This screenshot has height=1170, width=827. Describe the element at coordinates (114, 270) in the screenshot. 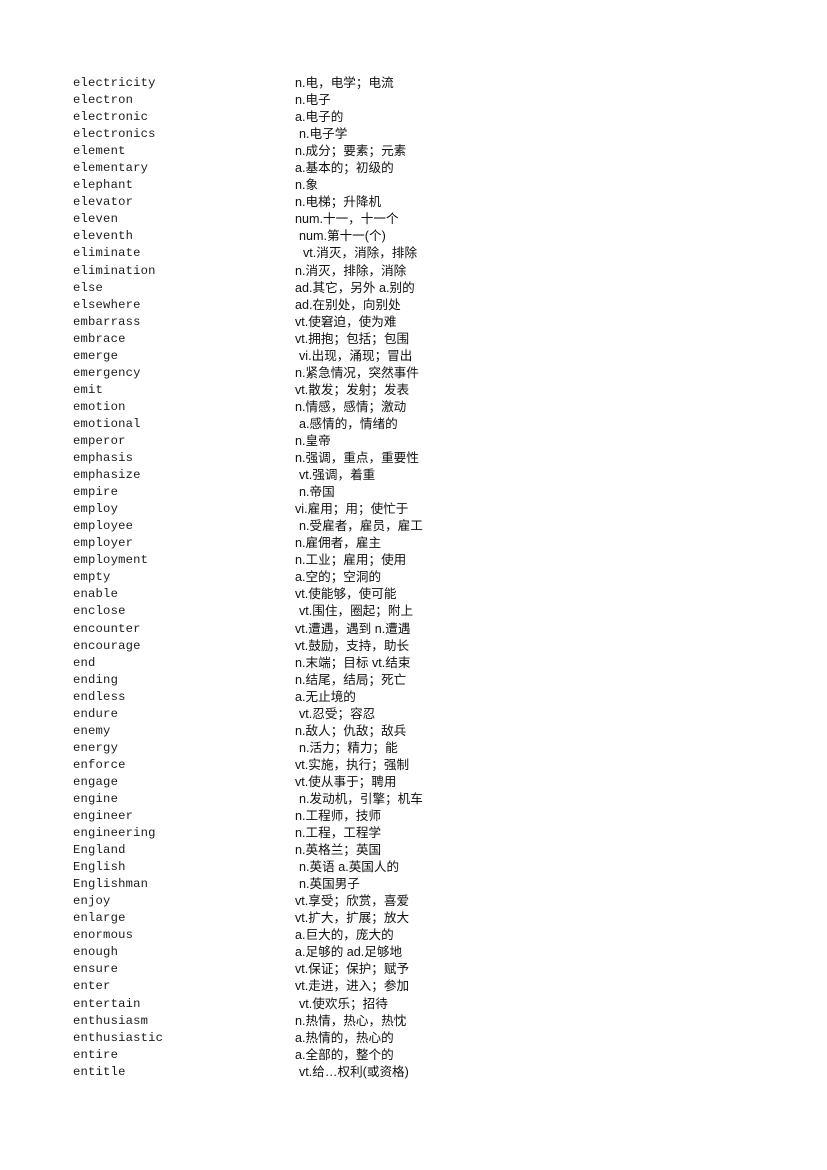

I see `vocab-term: elimination` at that location.